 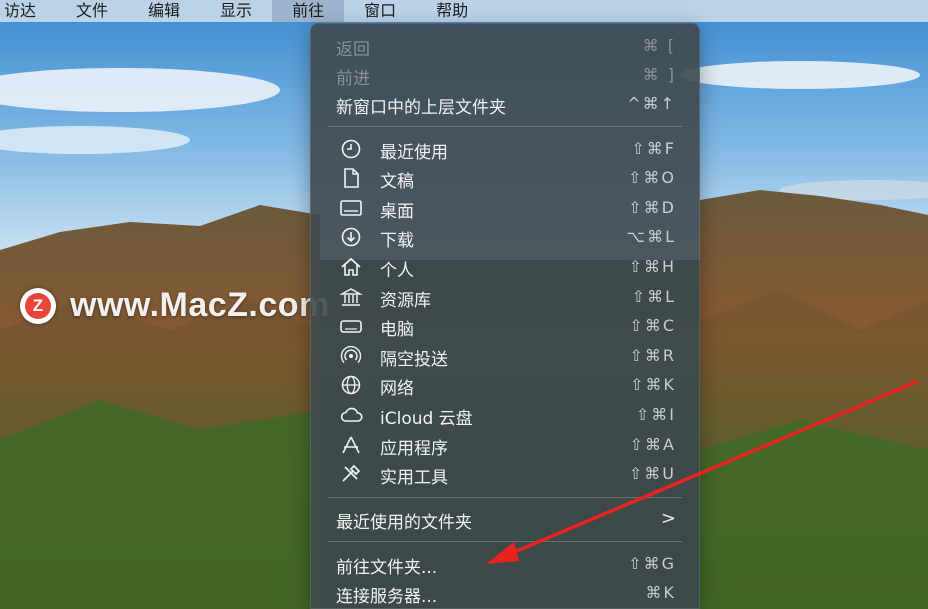 What do you see at coordinates (655, 414) in the screenshot?
I see `menu-item-shortcut: ⇧⌘I` at bounding box center [655, 414].